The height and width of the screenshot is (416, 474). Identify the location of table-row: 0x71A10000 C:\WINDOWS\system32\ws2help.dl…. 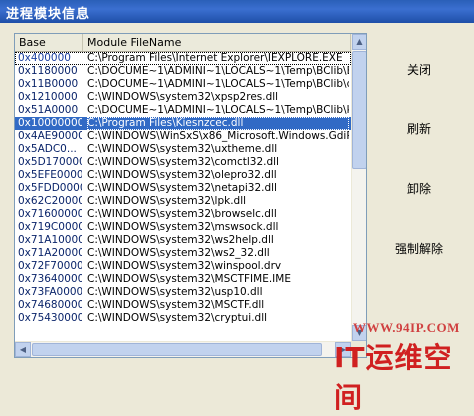
(183, 240).